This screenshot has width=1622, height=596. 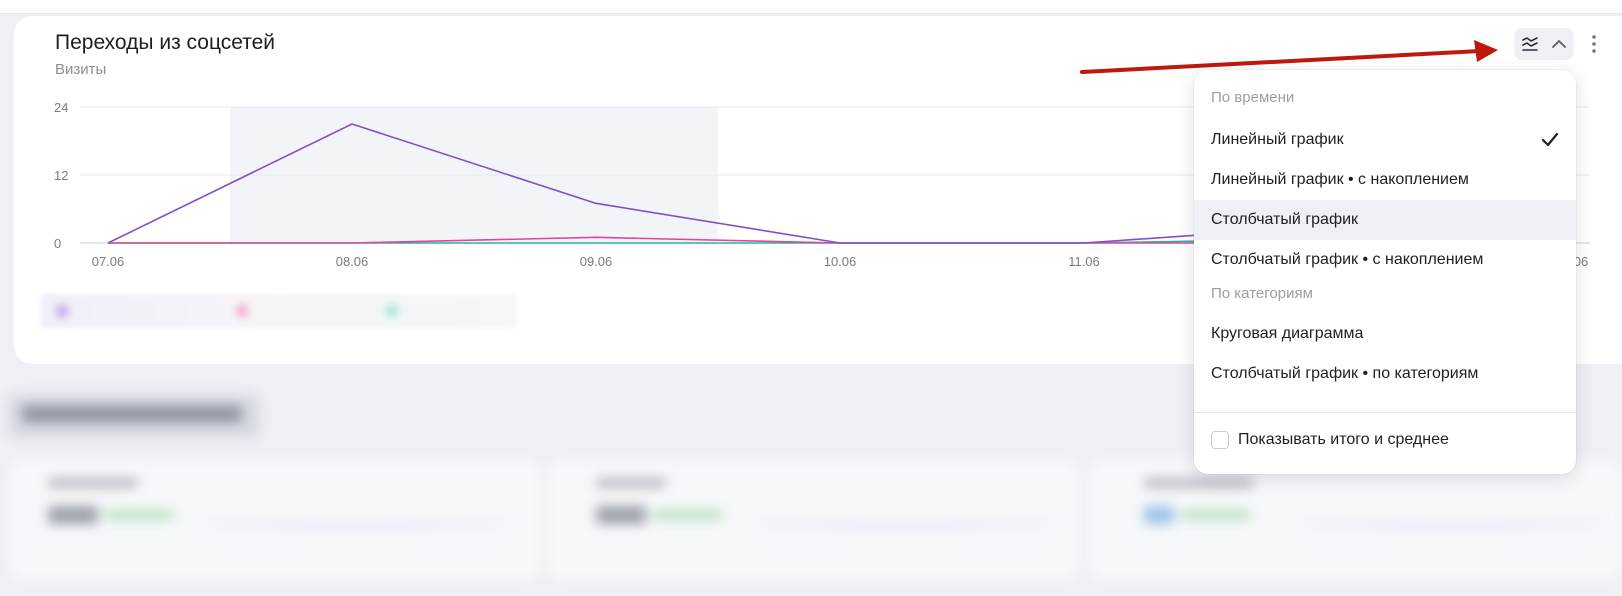 What do you see at coordinates (62, 311) in the screenshot?
I see `legend-dot-purple` at bounding box center [62, 311].